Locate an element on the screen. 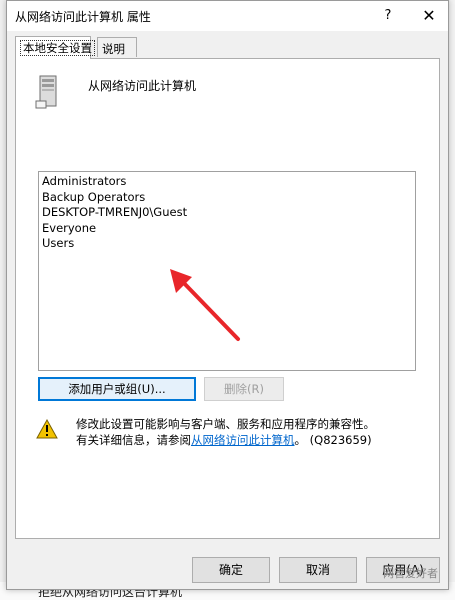 Image resolution: width=455 pixels, height=600 pixels. warning-icon is located at coordinates (47, 429).